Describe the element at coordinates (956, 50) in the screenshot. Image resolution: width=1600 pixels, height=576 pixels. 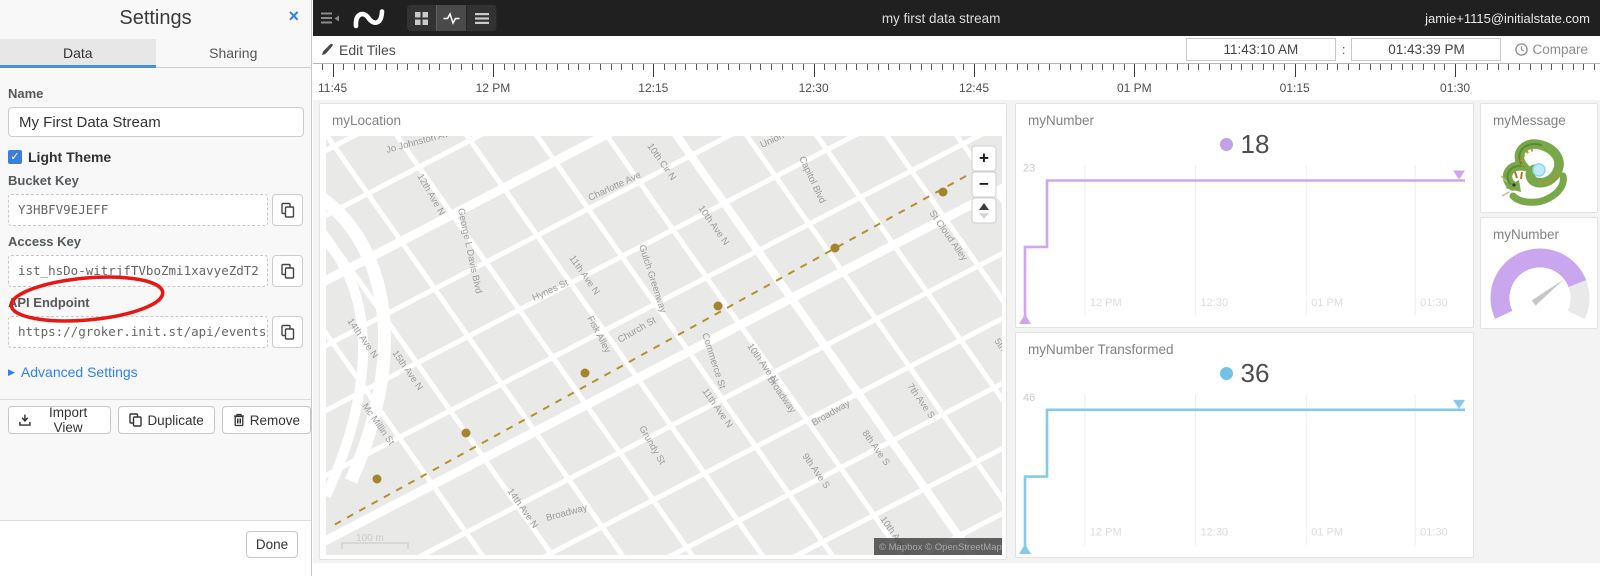
I see `toolbar: Edit Tiles : Compare` at that location.